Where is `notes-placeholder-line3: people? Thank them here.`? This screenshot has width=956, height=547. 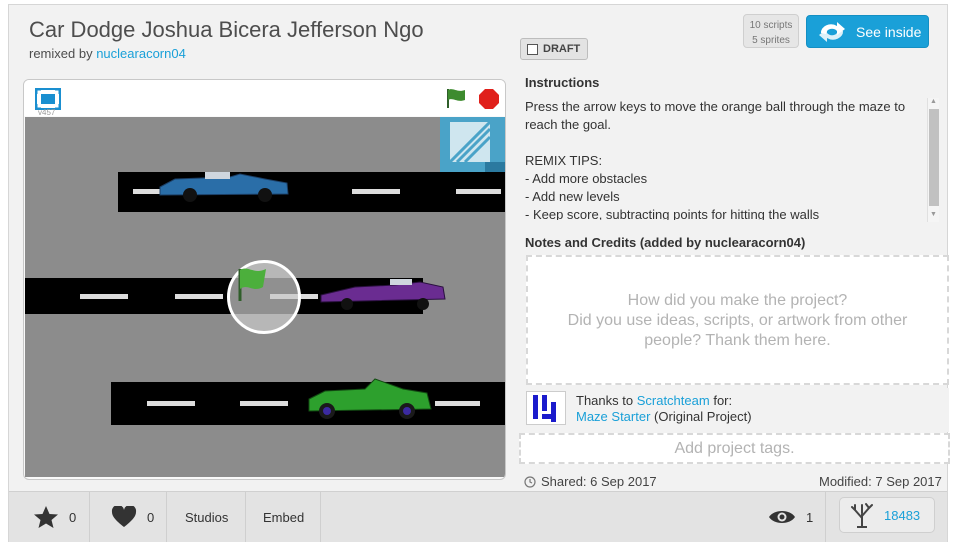 notes-placeholder-line3: people? Thank them here. is located at coordinates (737, 340).